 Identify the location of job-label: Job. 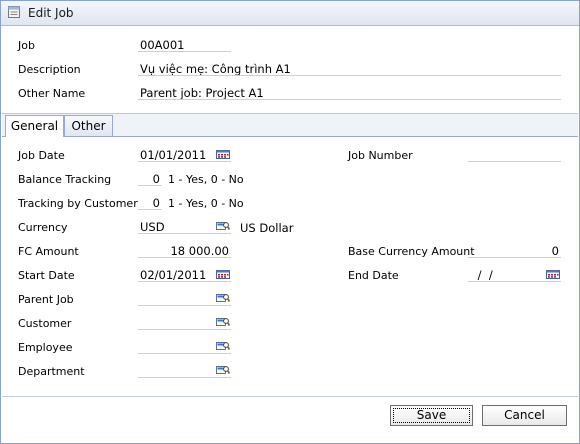
(26, 45).